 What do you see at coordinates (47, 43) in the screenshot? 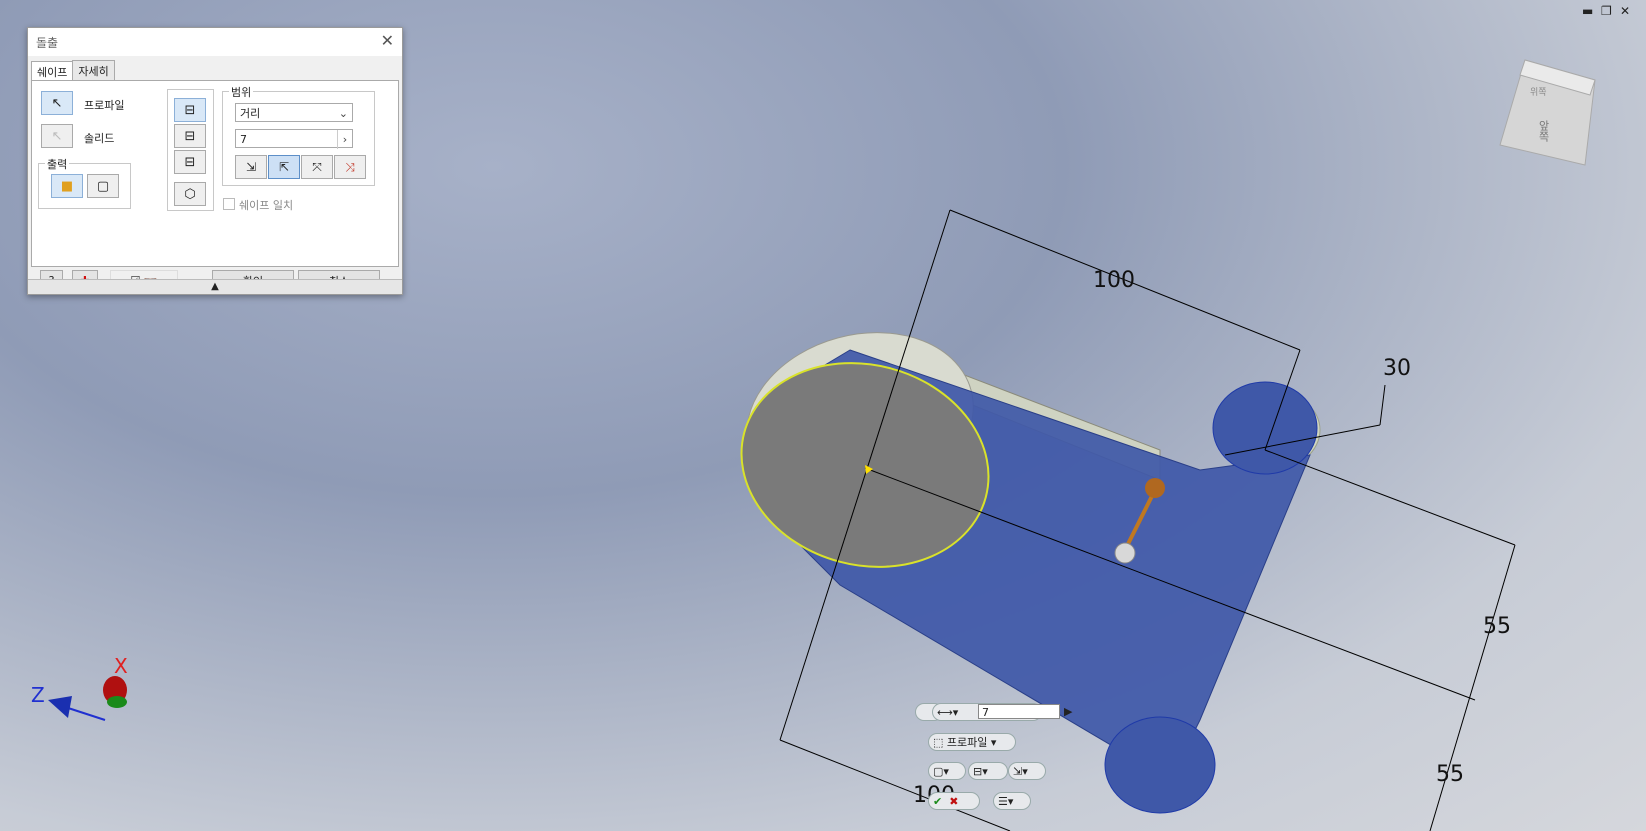
I see `dialog-title: 돌출` at bounding box center [47, 43].